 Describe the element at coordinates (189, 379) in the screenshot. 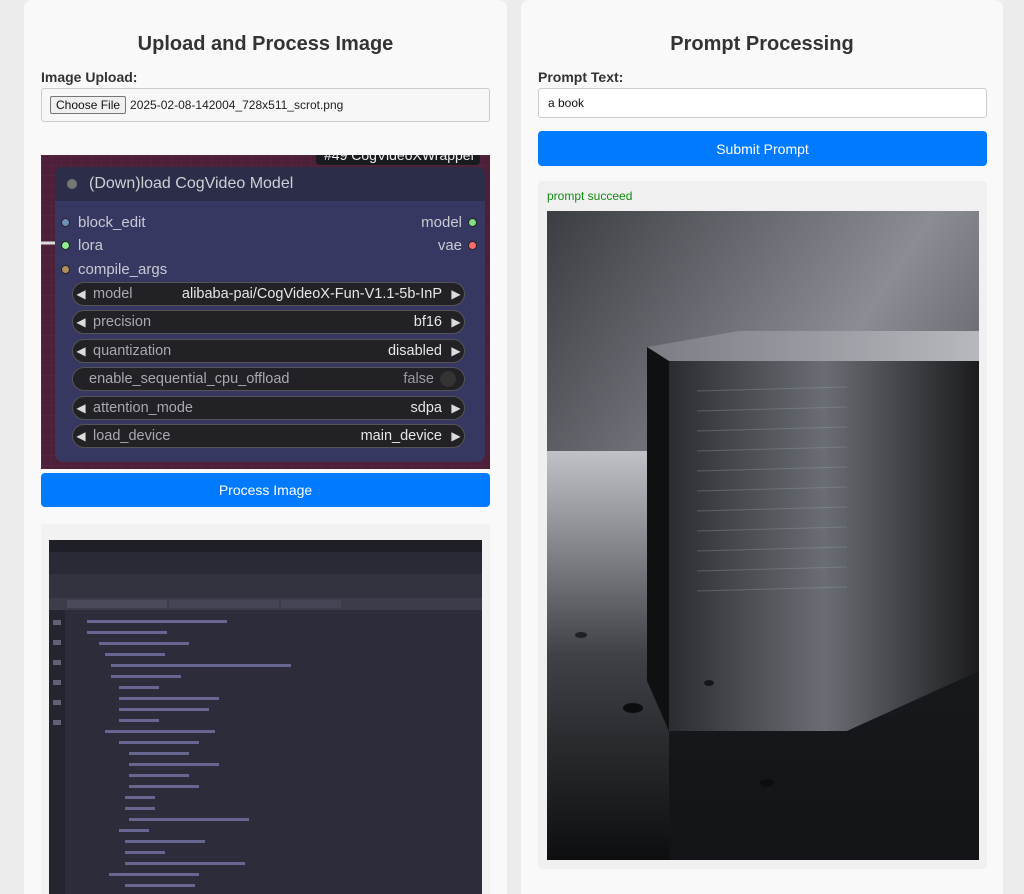

I see `widget-name: enable_sequential_cpu_offload` at that location.